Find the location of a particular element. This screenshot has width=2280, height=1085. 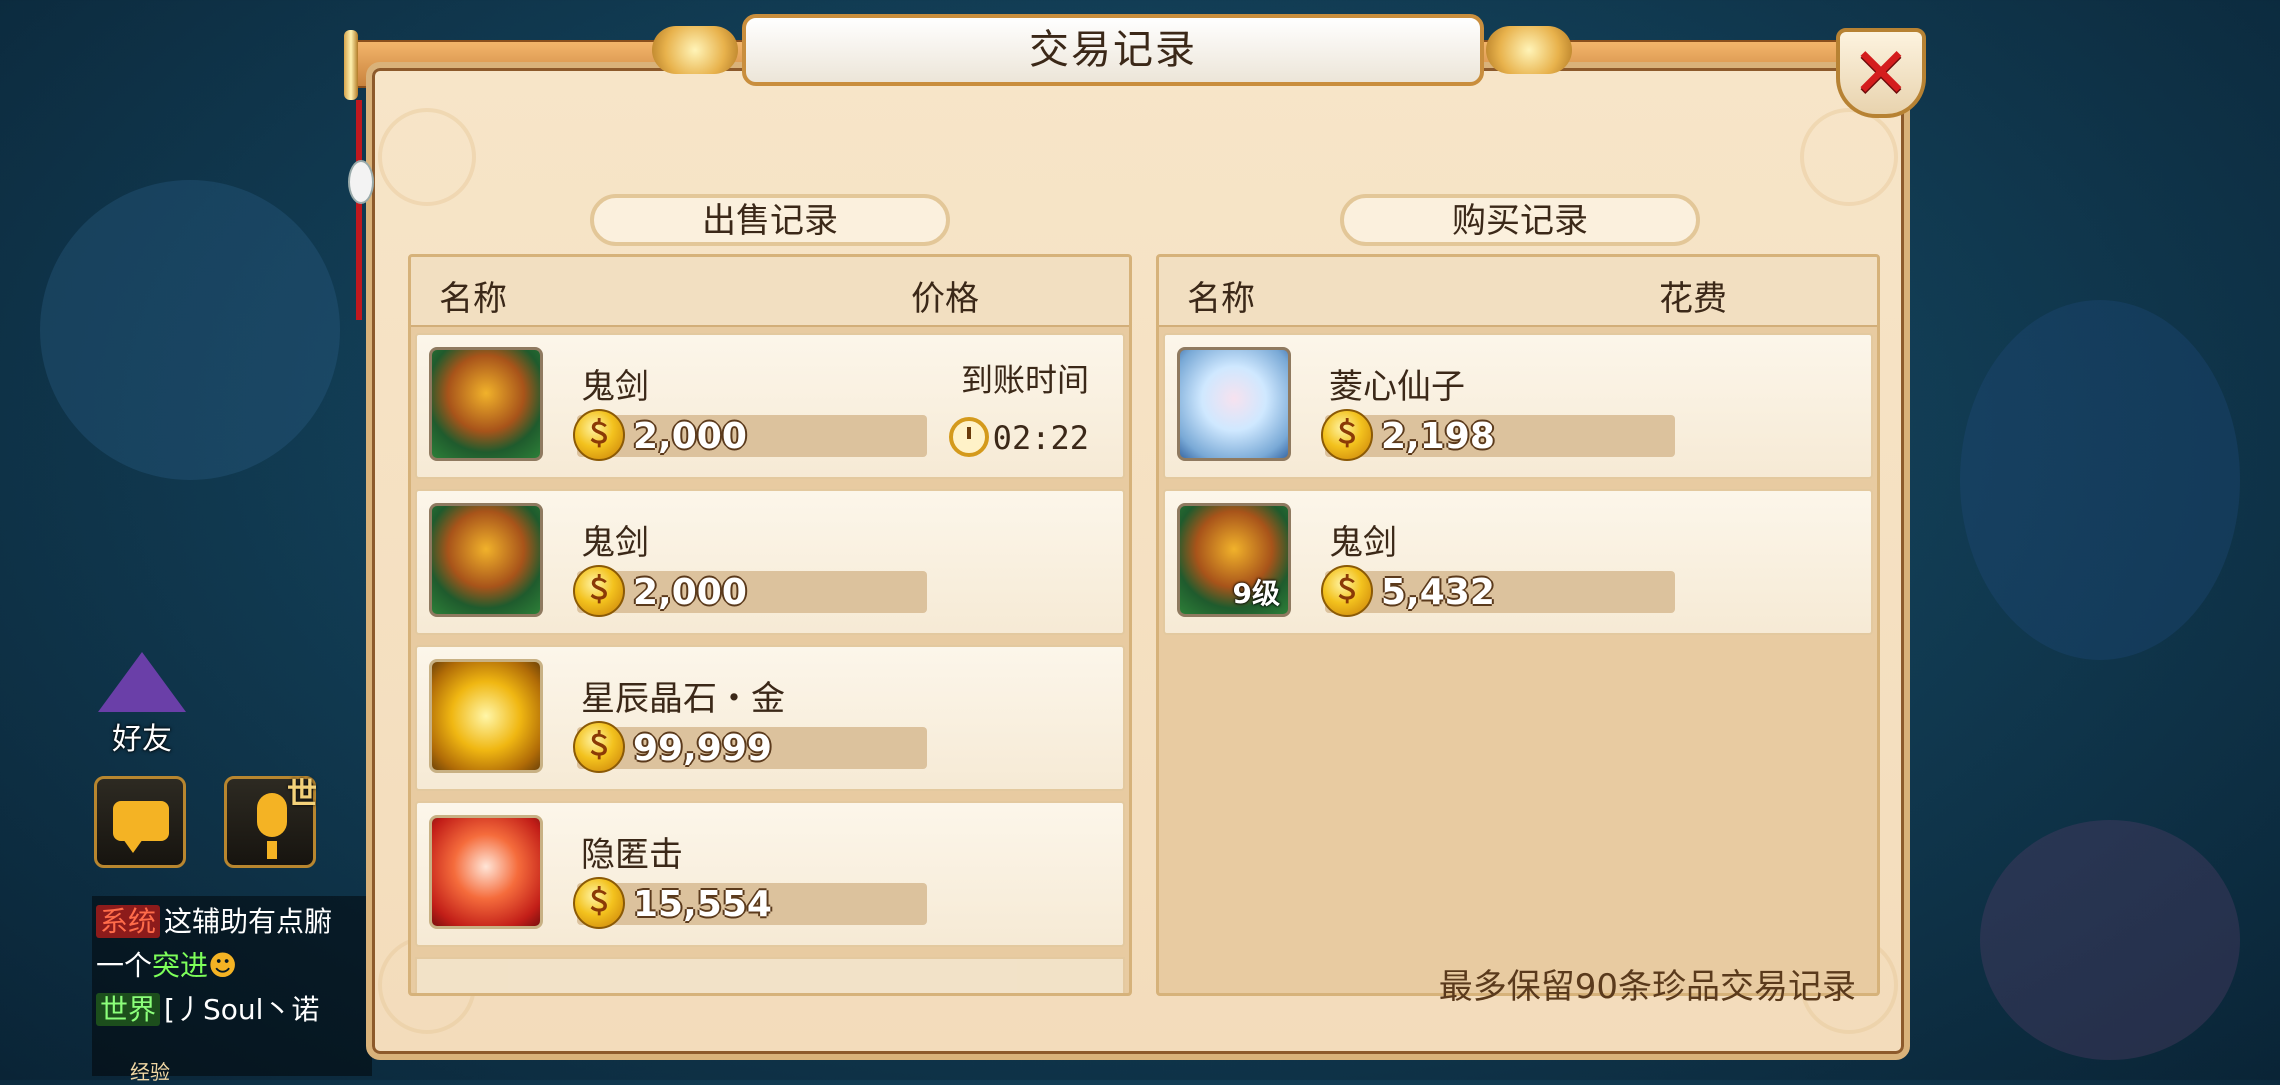

item-name: 星辰晶石・金 is located at coordinates (683, 699).